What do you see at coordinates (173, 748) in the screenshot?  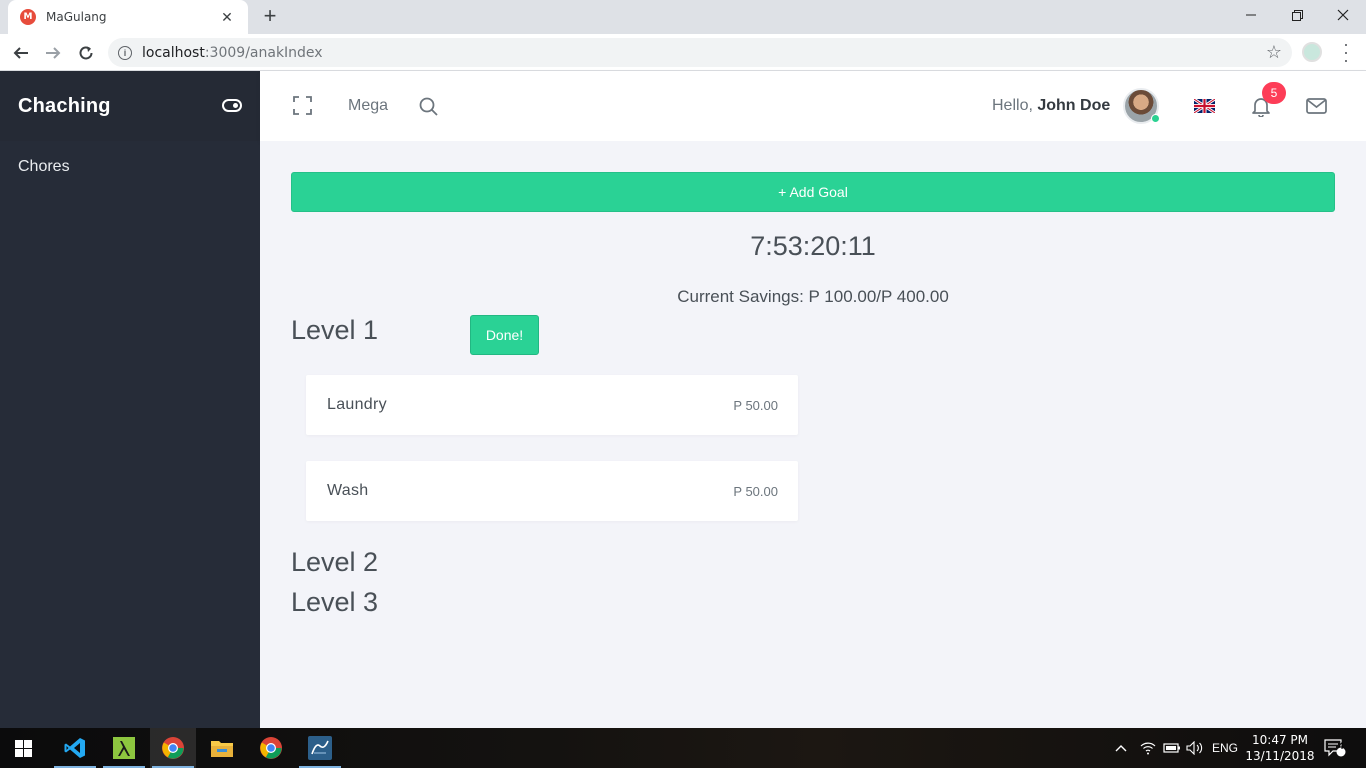 I see `chrome-icon` at bounding box center [173, 748].